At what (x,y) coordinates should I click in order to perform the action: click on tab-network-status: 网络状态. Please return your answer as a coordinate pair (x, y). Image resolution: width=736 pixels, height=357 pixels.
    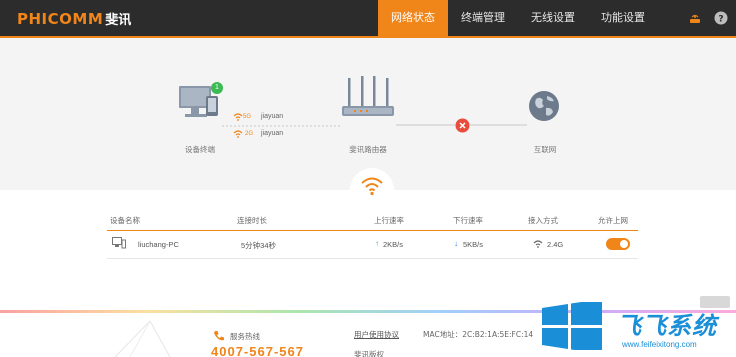
    Looking at the image, I should click on (413, 18).